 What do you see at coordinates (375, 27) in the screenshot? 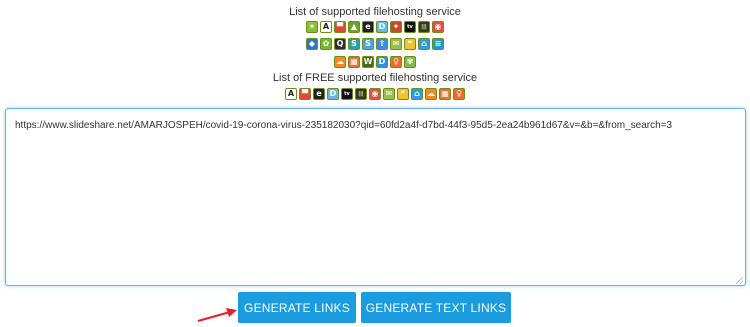
I see `supported-icons-row-1: ✶ A ▀ ▲ e D ✦ tv ||| ◉` at bounding box center [375, 27].